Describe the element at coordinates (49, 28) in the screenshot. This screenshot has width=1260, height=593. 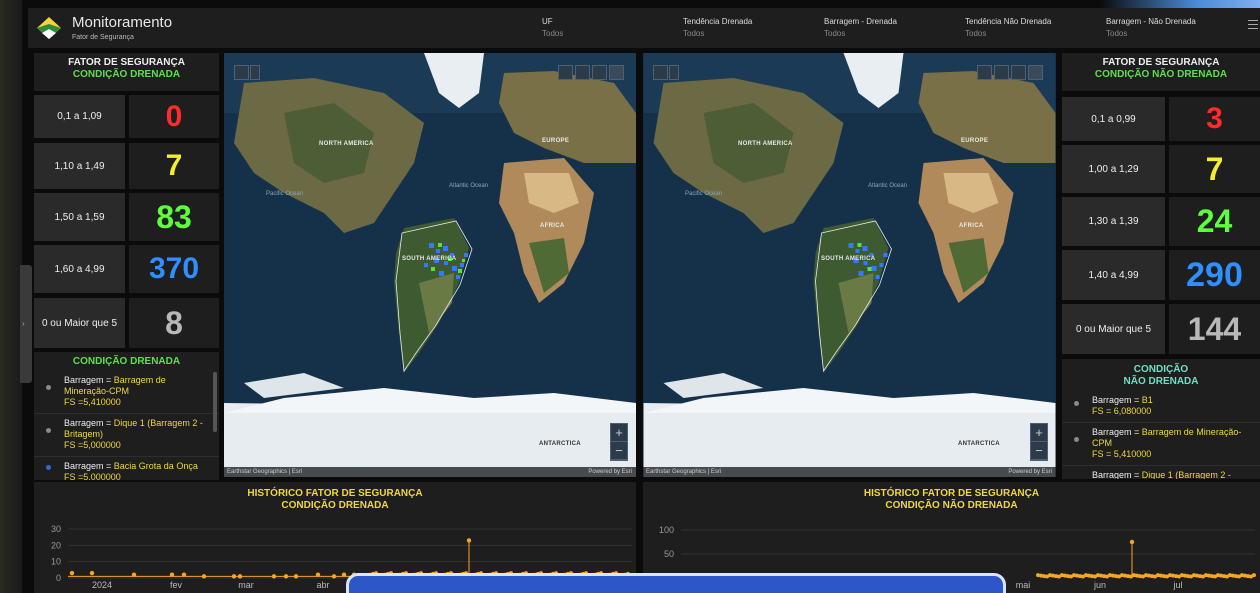
I see `app-logo-icon` at that location.